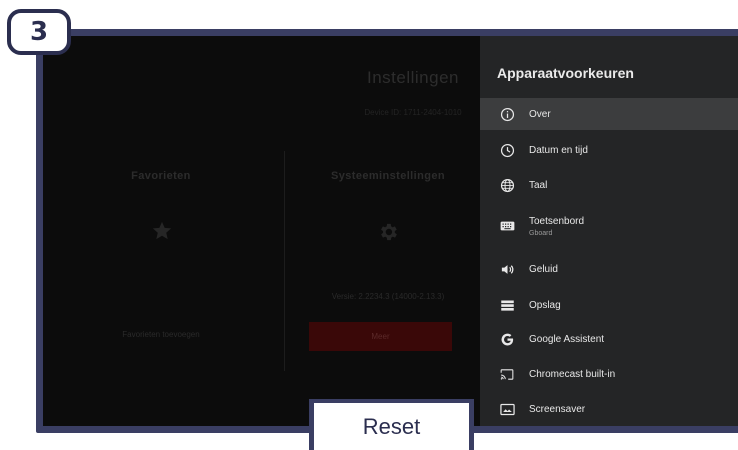  What do you see at coordinates (507, 305) in the screenshot?
I see `storage-icon` at bounding box center [507, 305].